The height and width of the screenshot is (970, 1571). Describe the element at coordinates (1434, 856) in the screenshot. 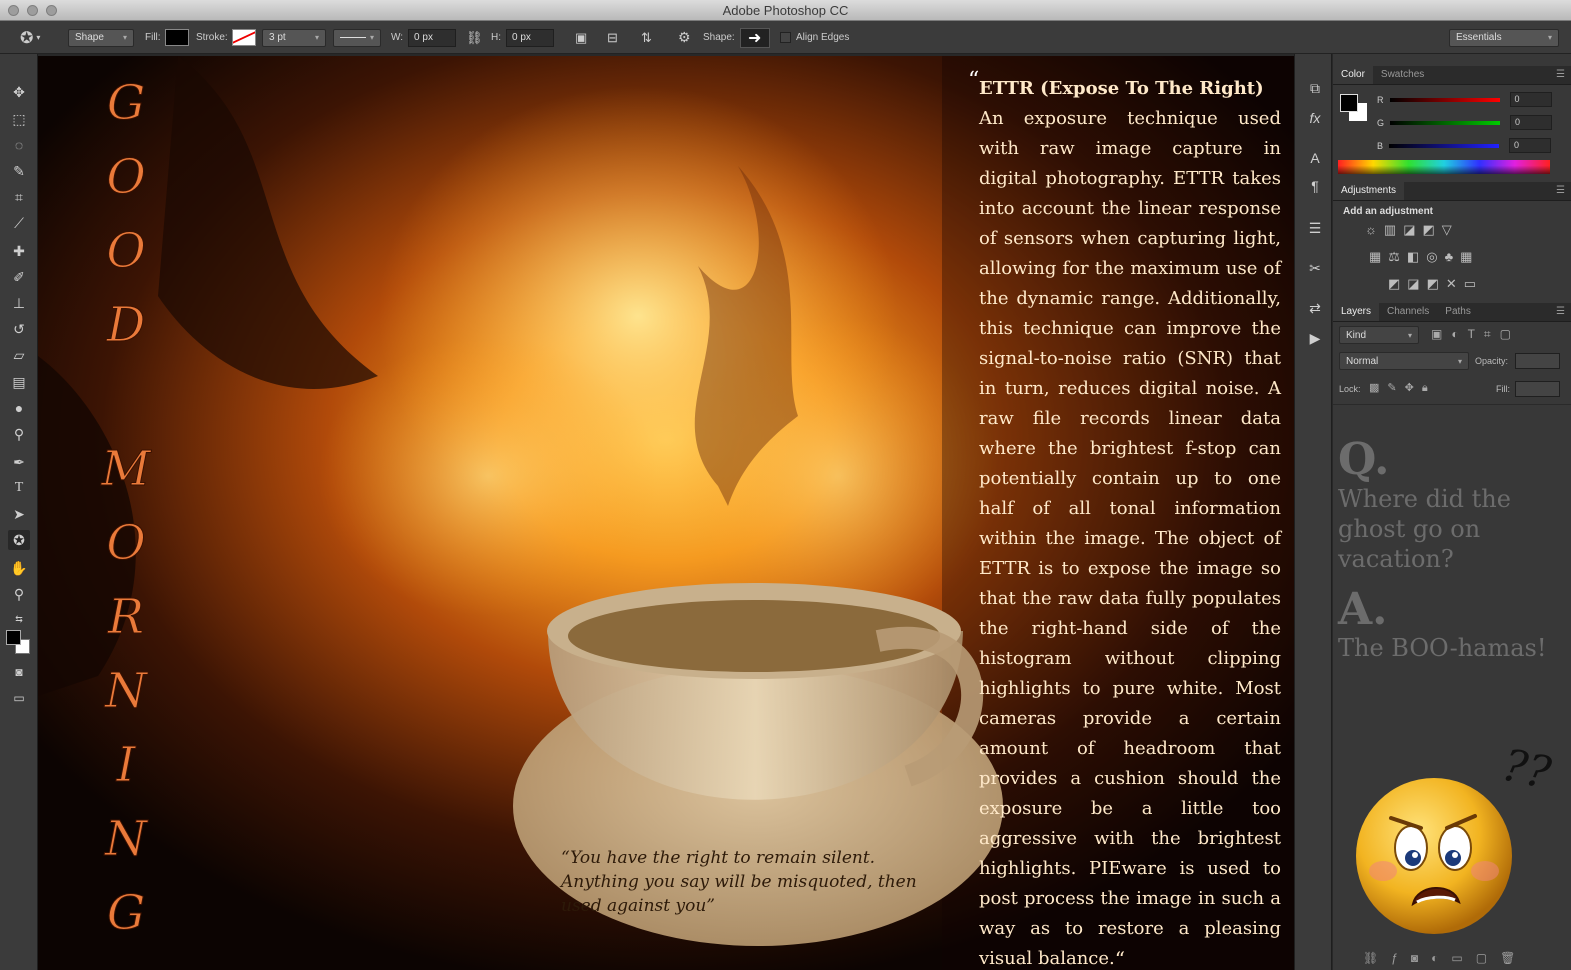

I see `confused-emoji-icon` at that location.